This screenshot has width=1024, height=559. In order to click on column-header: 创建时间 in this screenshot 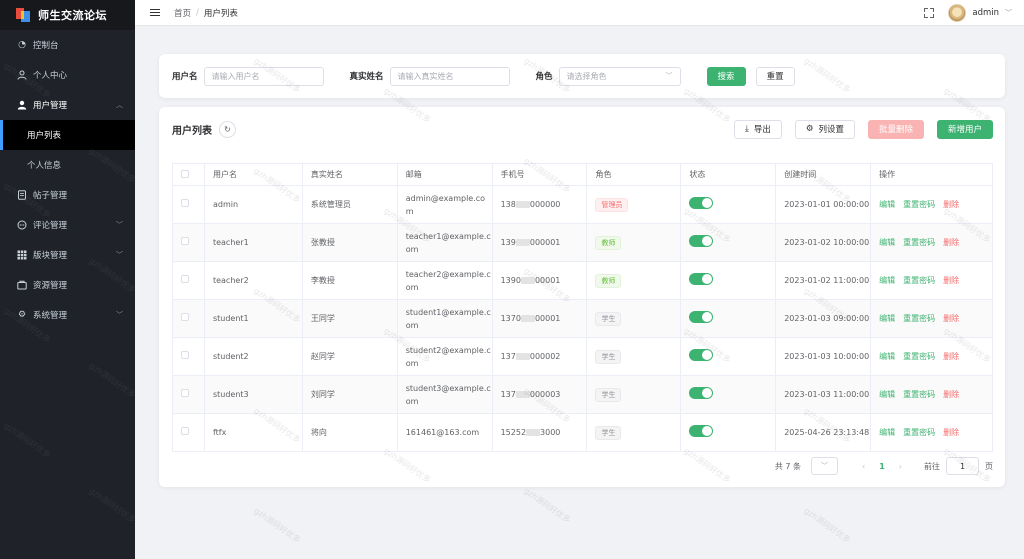, I will do `click(823, 174)`.